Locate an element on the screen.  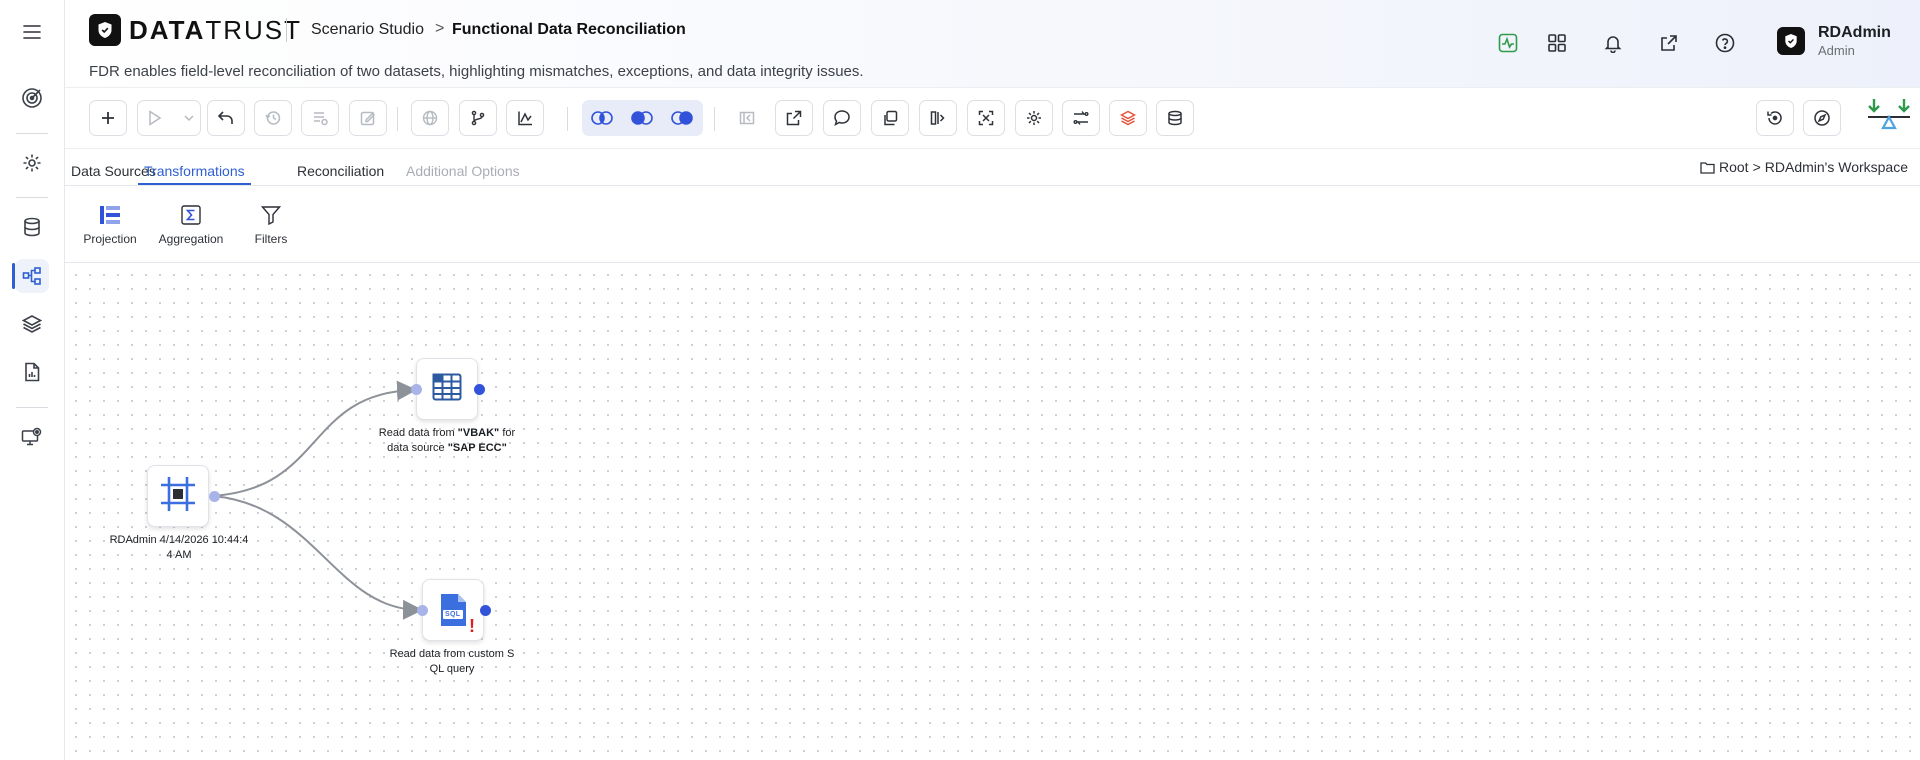
target-icon is located at coordinates (32, 98).